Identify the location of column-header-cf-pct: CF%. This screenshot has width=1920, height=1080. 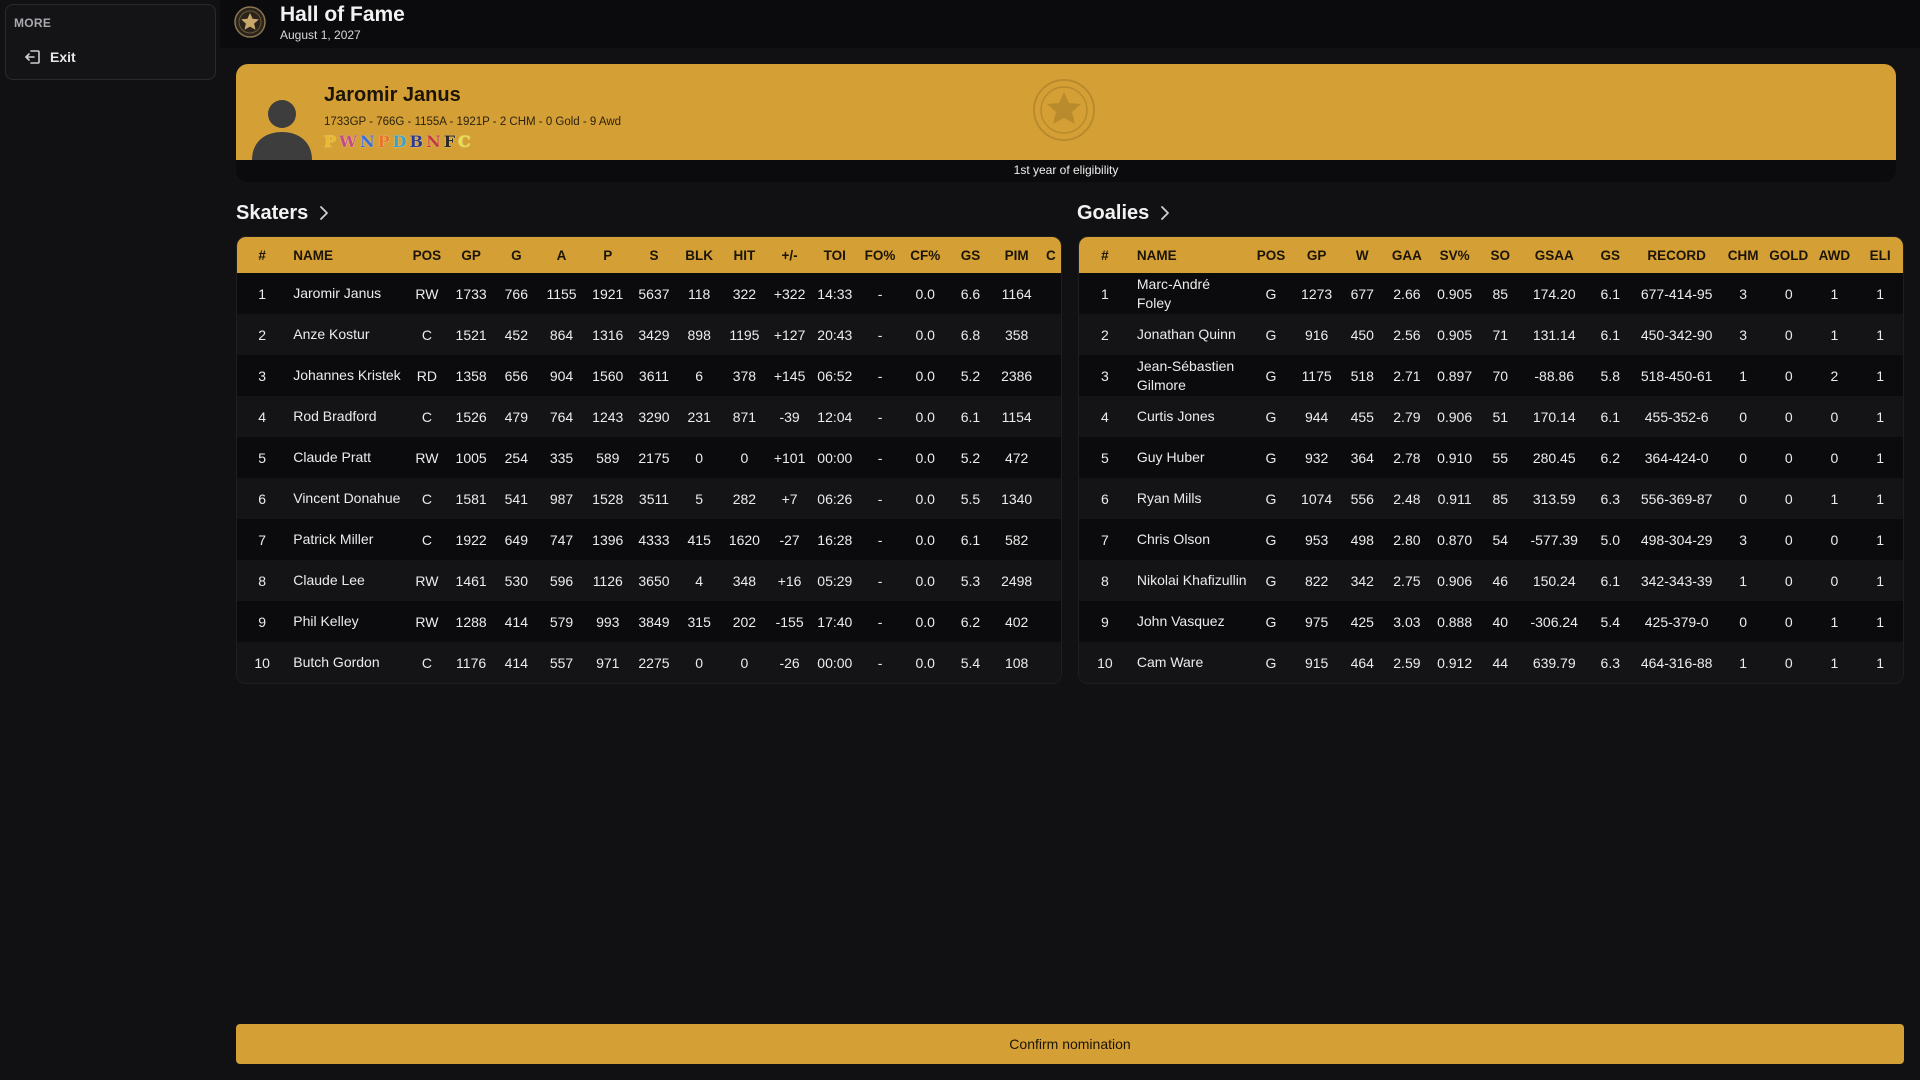
(925, 255).